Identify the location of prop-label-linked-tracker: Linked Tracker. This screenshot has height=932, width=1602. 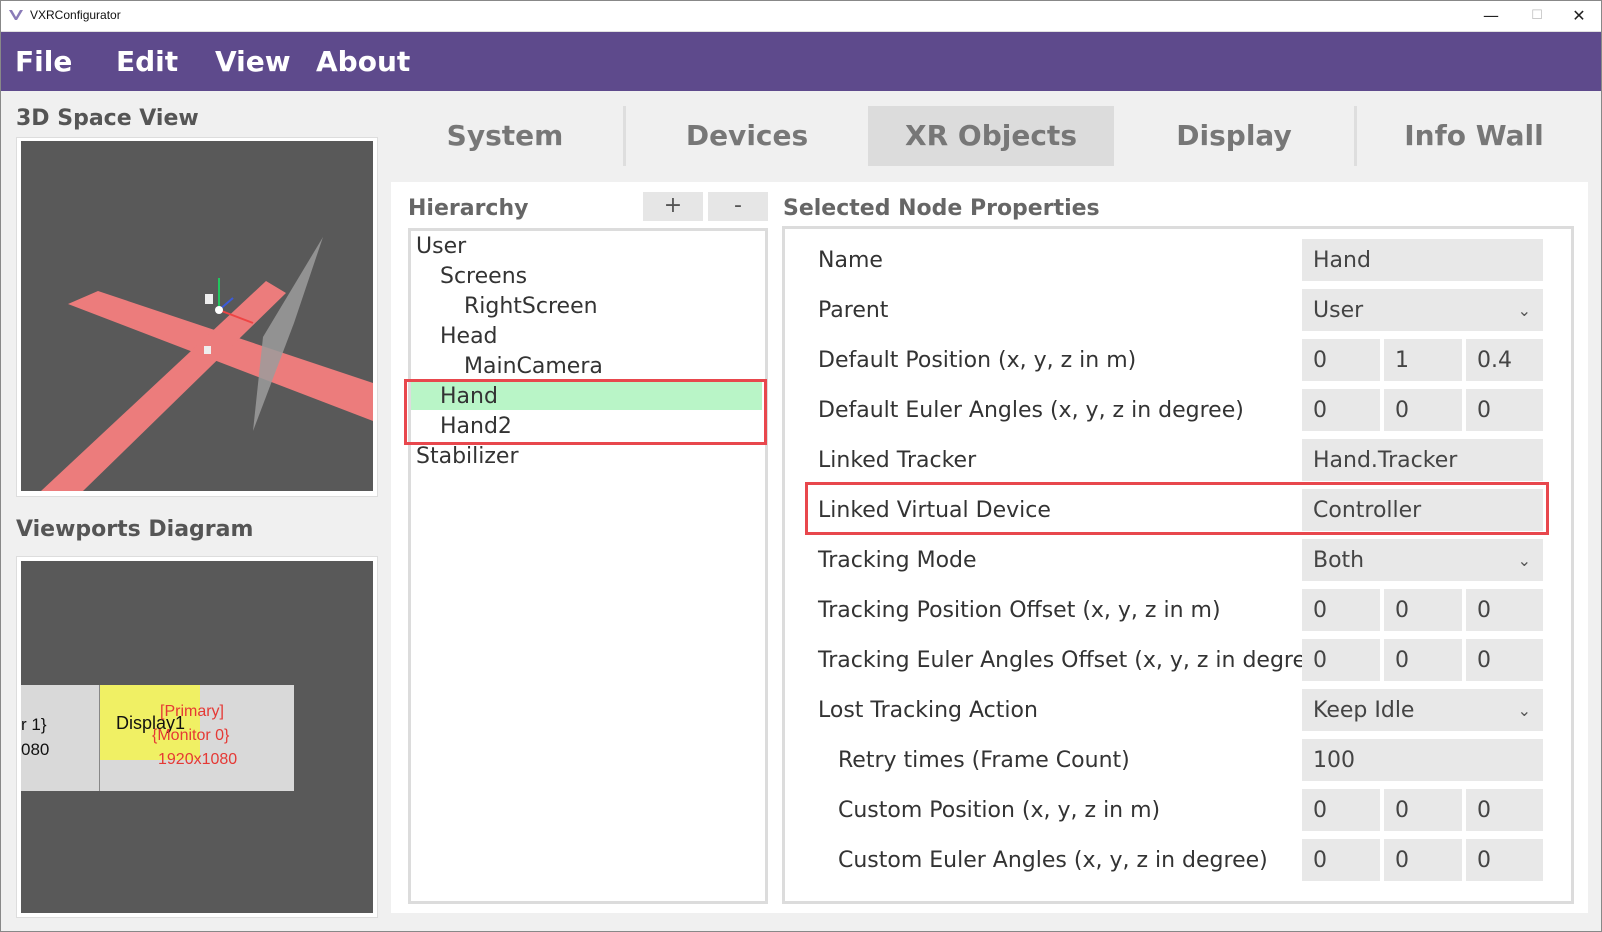
(897, 460).